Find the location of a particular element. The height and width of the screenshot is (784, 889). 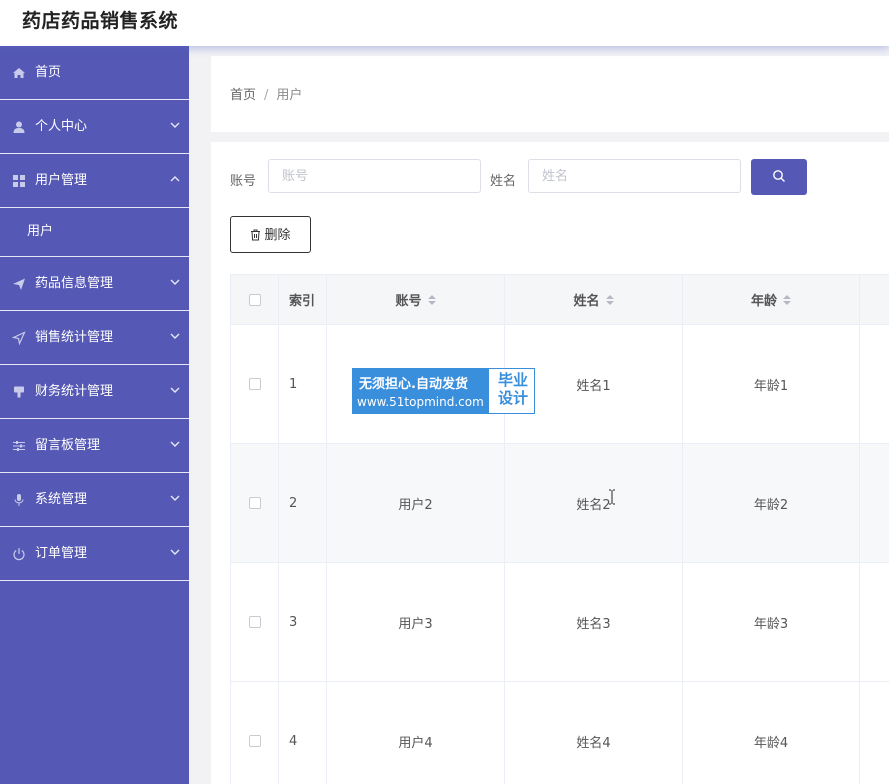

sidebar-item-label: 留言板管理 is located at coordinates (68, 445).